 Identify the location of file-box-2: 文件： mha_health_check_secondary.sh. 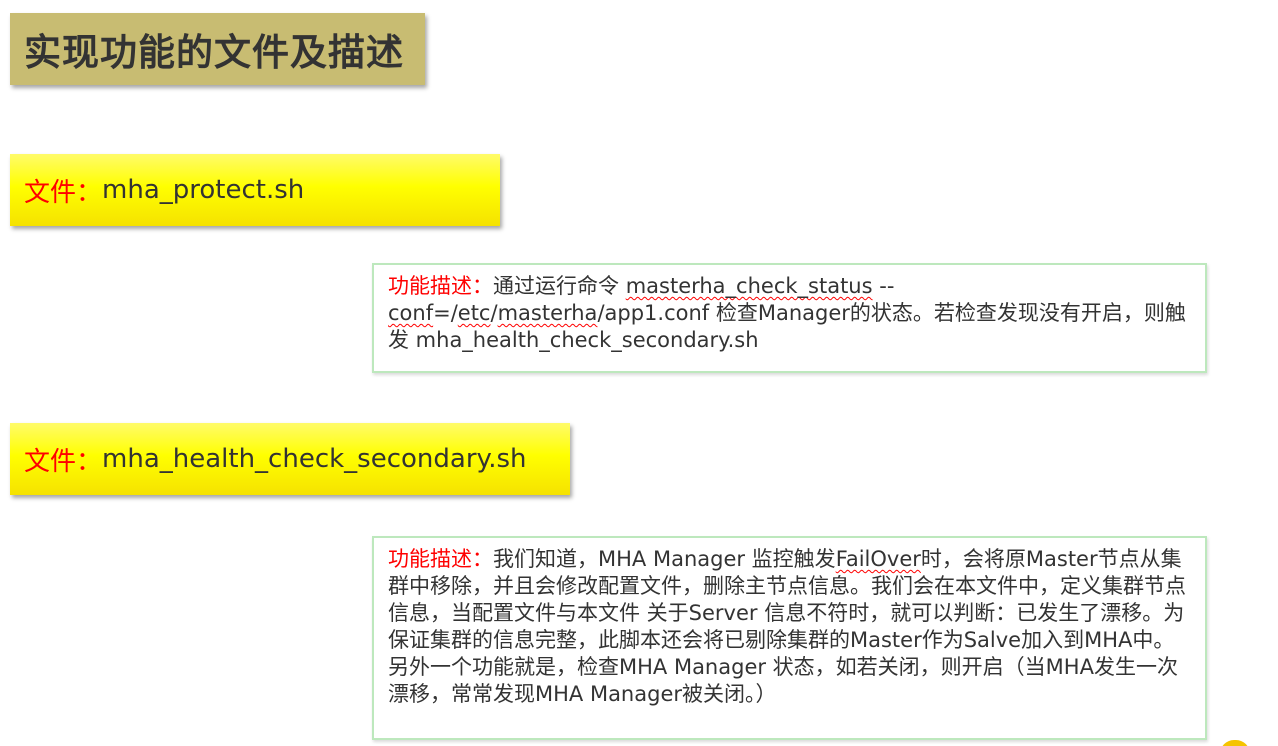
(290, 459).